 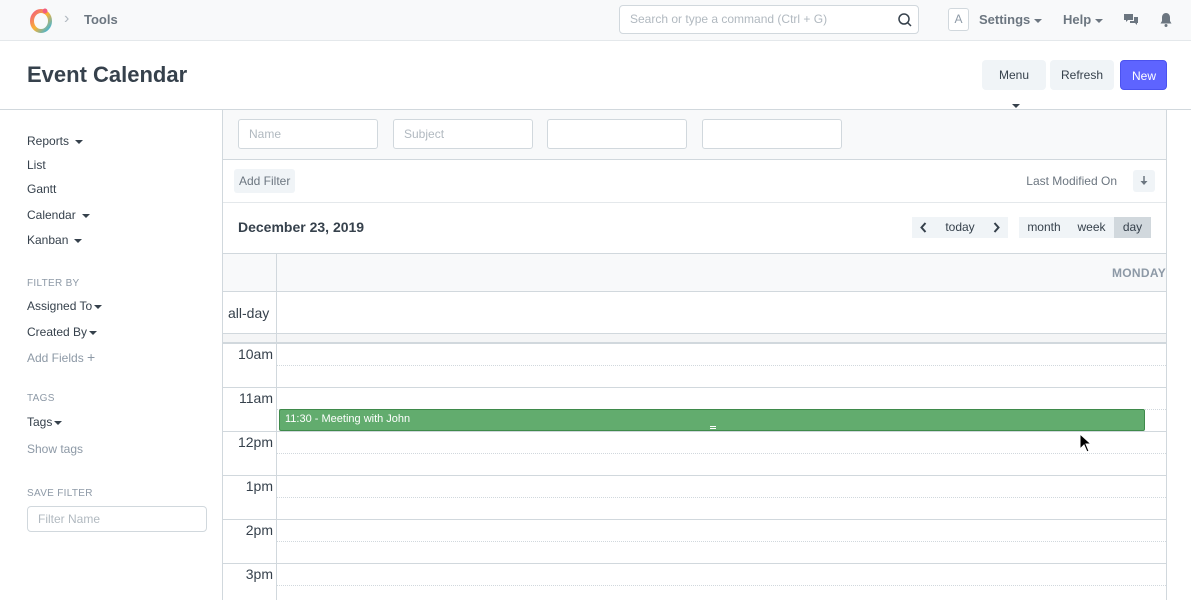 I want to click on plus-icon: +, so click(x=91, y=357).